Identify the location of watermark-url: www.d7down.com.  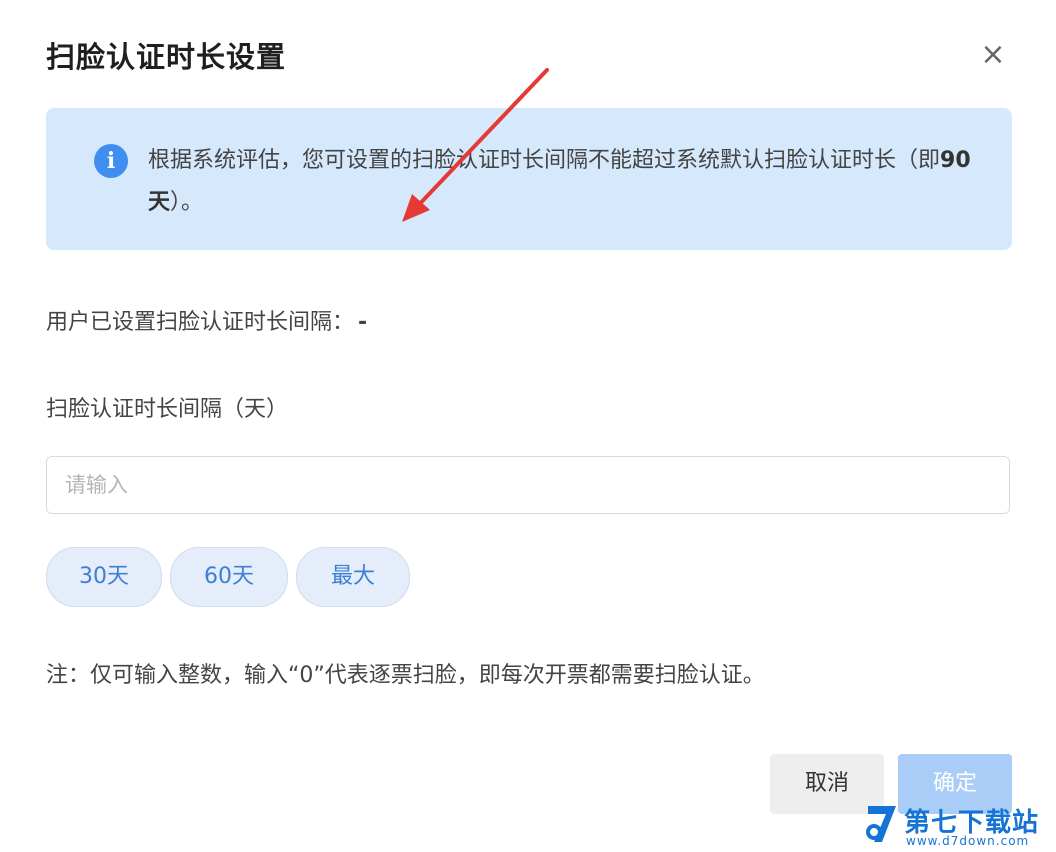
(968, 841).